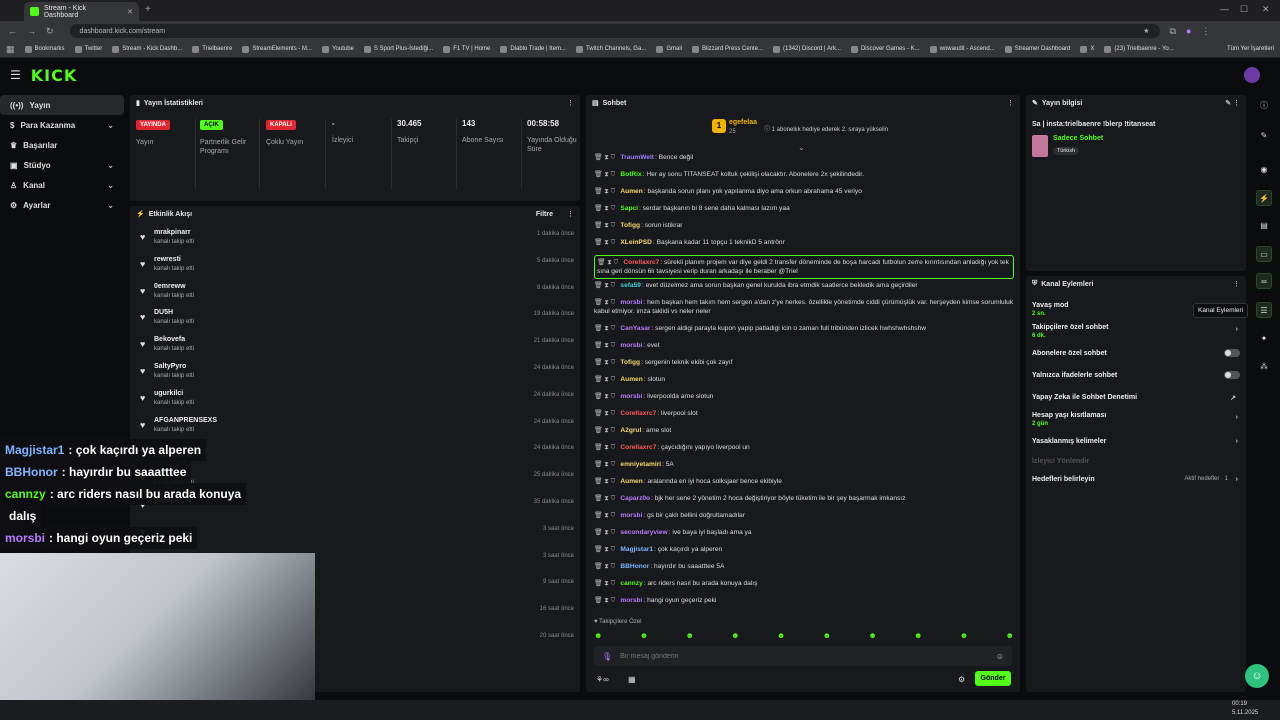 The height and width of the screenshot is (720, 1280). I want to click on activity-username: Bekovefa, so click(169, 339).